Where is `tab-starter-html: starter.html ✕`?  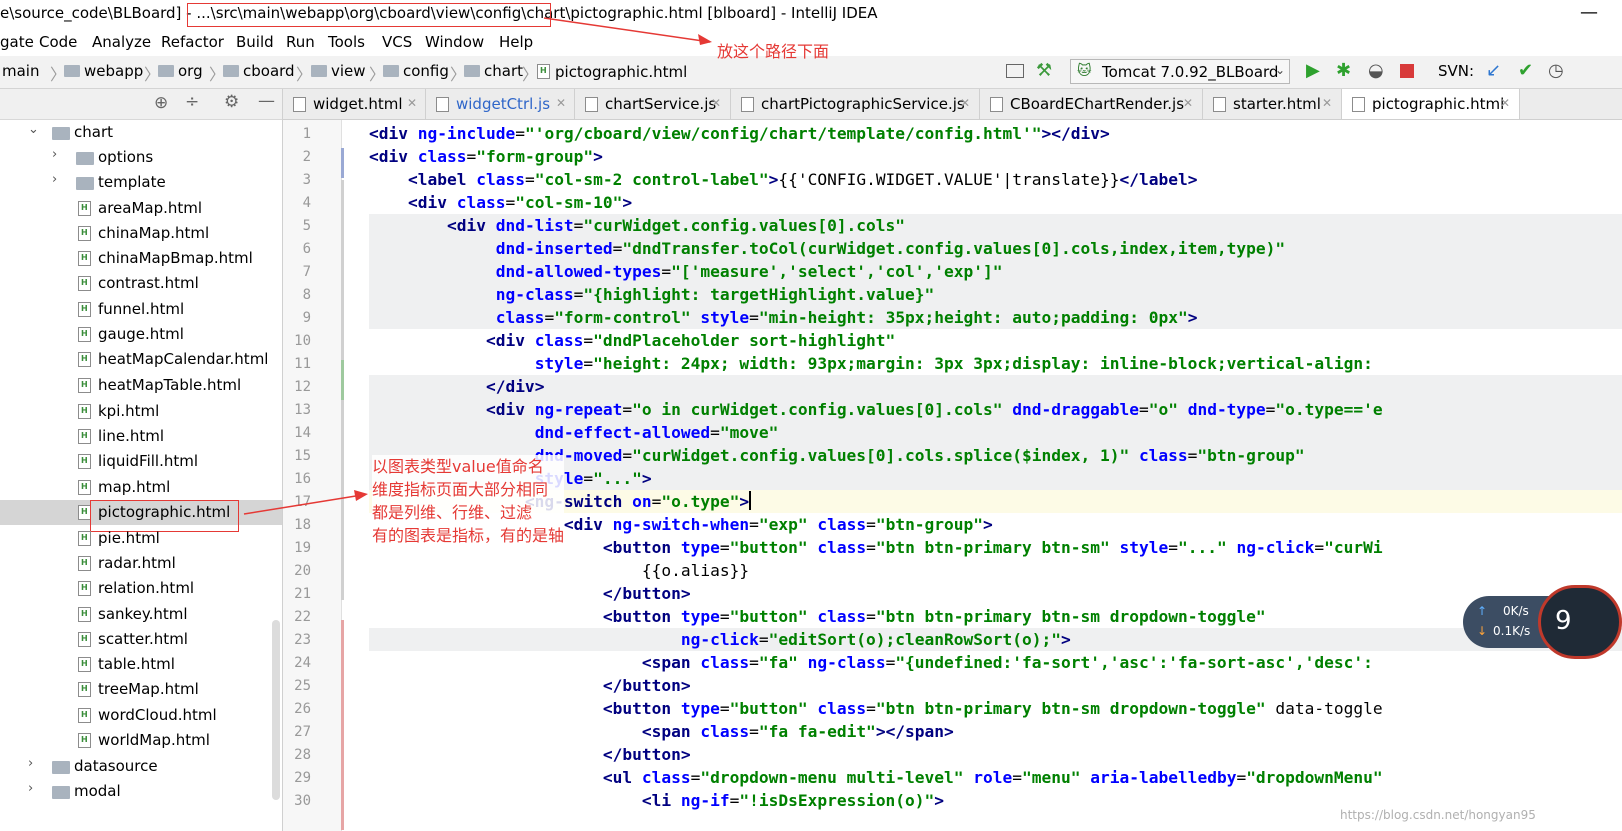 tab-starter-html: starter.html ✕ is located at coordinates (1272, 104).